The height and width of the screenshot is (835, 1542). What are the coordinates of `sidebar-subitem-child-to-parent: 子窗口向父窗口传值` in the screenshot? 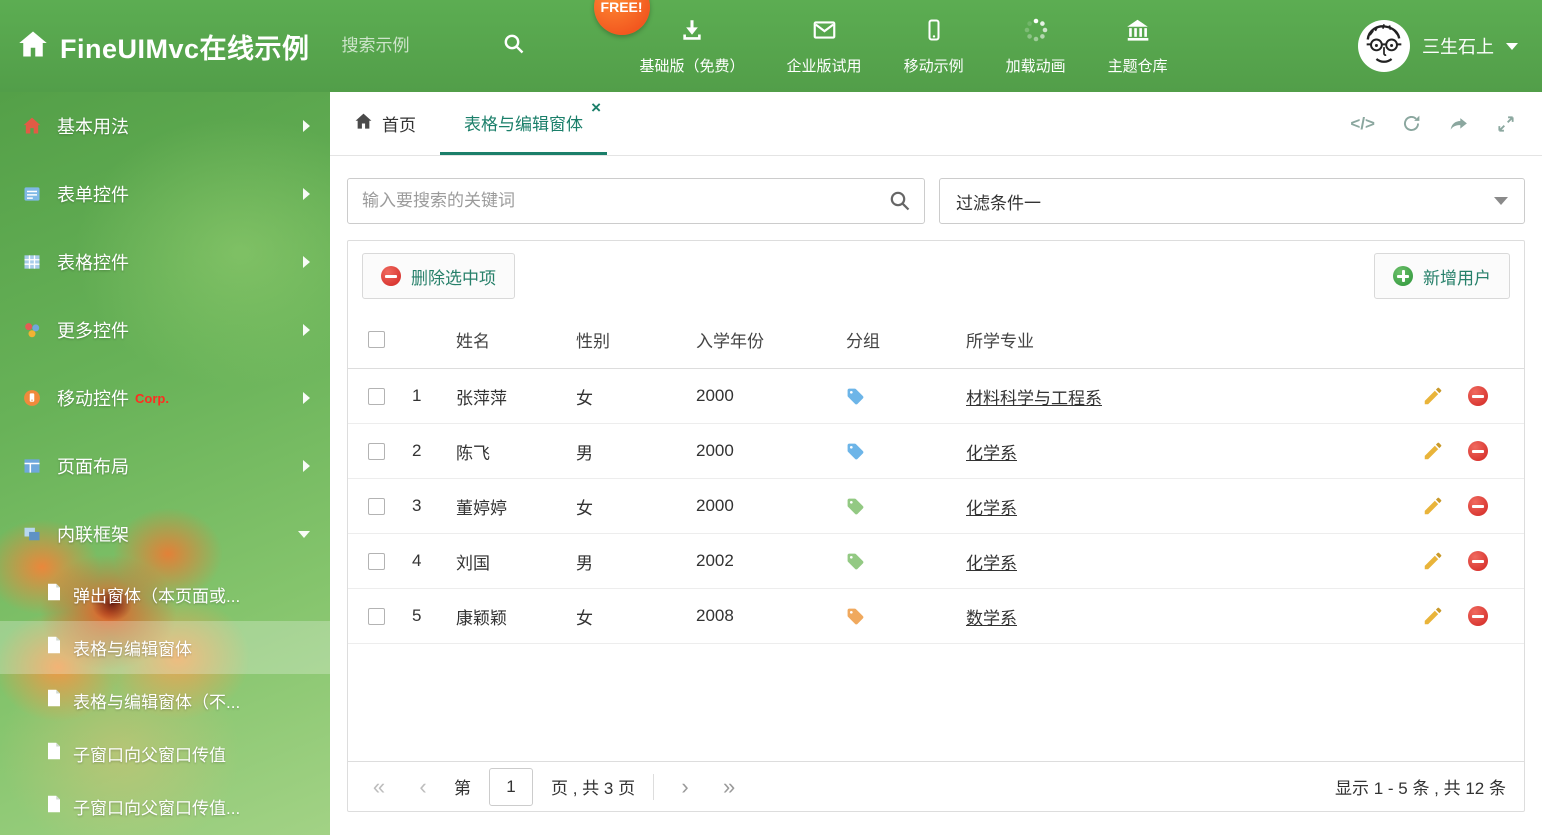 It's located at (165, 753).